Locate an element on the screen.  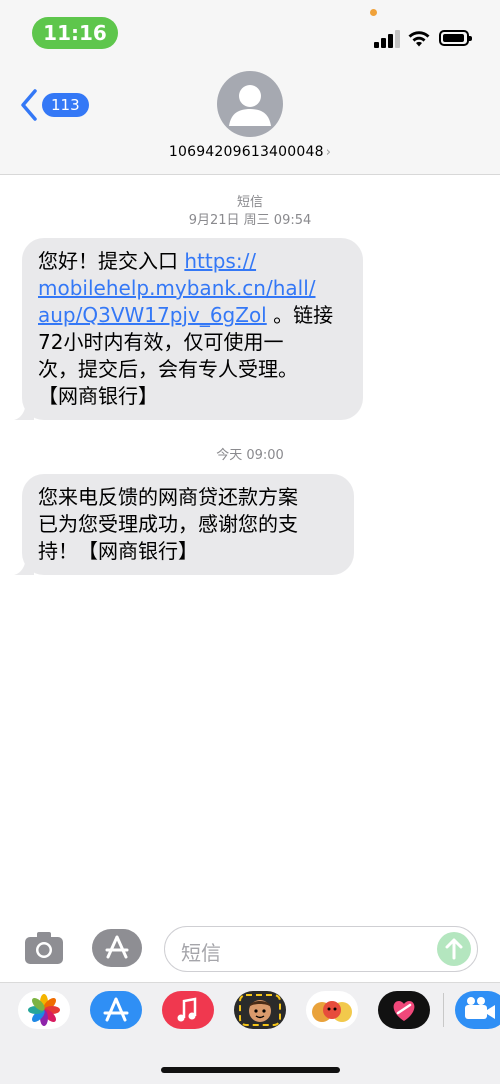
back-button: 113 is located at coordinates (53, 105).